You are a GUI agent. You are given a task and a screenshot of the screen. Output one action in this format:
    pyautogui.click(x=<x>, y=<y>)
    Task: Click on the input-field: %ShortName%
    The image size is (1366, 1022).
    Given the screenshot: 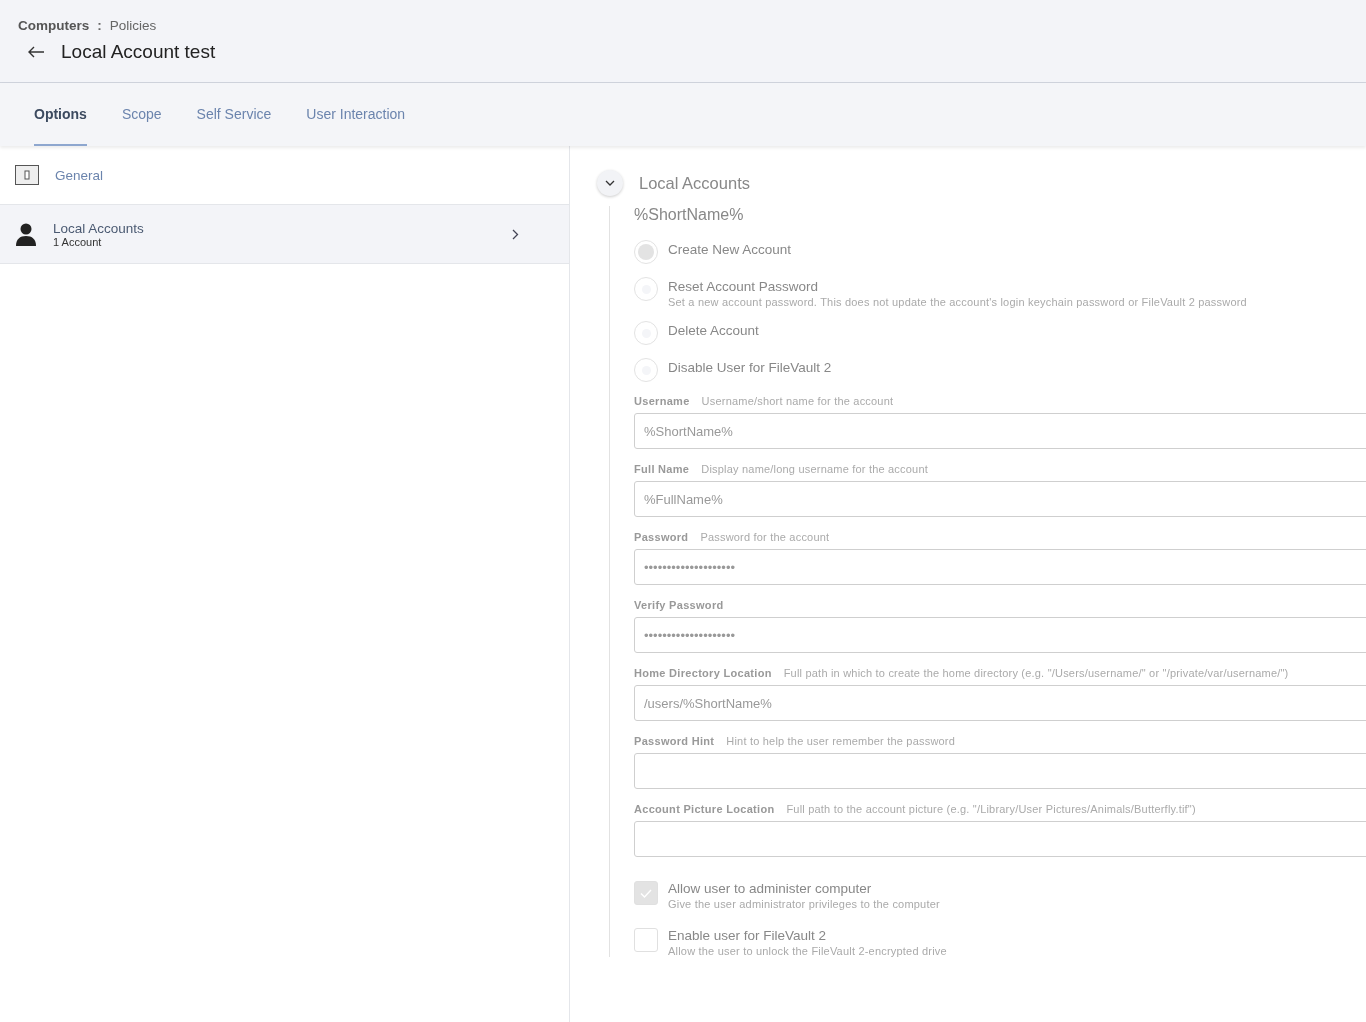 What is the action you would take?
    pyautogui.click(x=1000, y=431)
    